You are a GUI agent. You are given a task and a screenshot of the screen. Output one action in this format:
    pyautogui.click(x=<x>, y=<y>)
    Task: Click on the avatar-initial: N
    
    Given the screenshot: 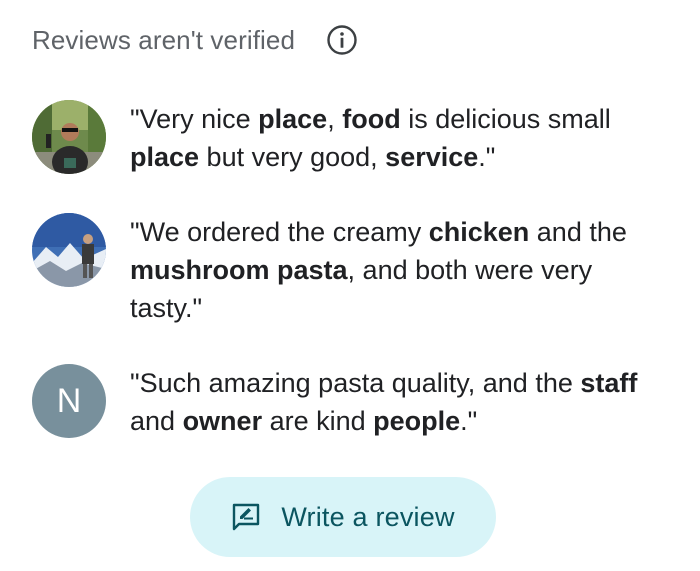 What is the action you would take?
    pyautogui.click(x=69, y=400)
    